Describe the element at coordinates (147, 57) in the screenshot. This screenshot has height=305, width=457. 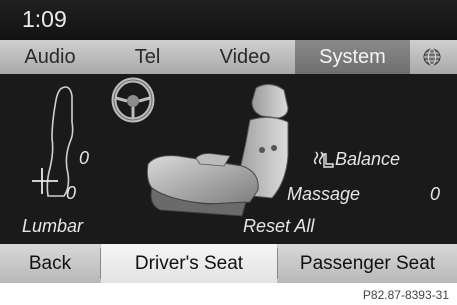
I see `tab-tel: Tel` at that location.